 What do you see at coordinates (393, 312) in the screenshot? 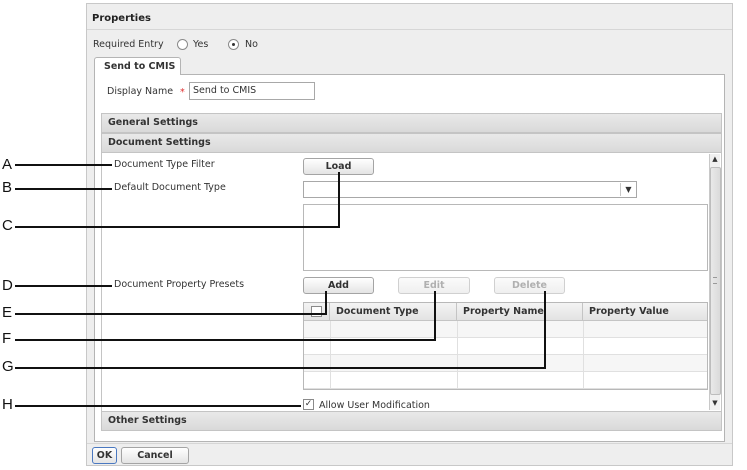
I see `column-header-document-type: Document Type` at bounding box center [393, 312].